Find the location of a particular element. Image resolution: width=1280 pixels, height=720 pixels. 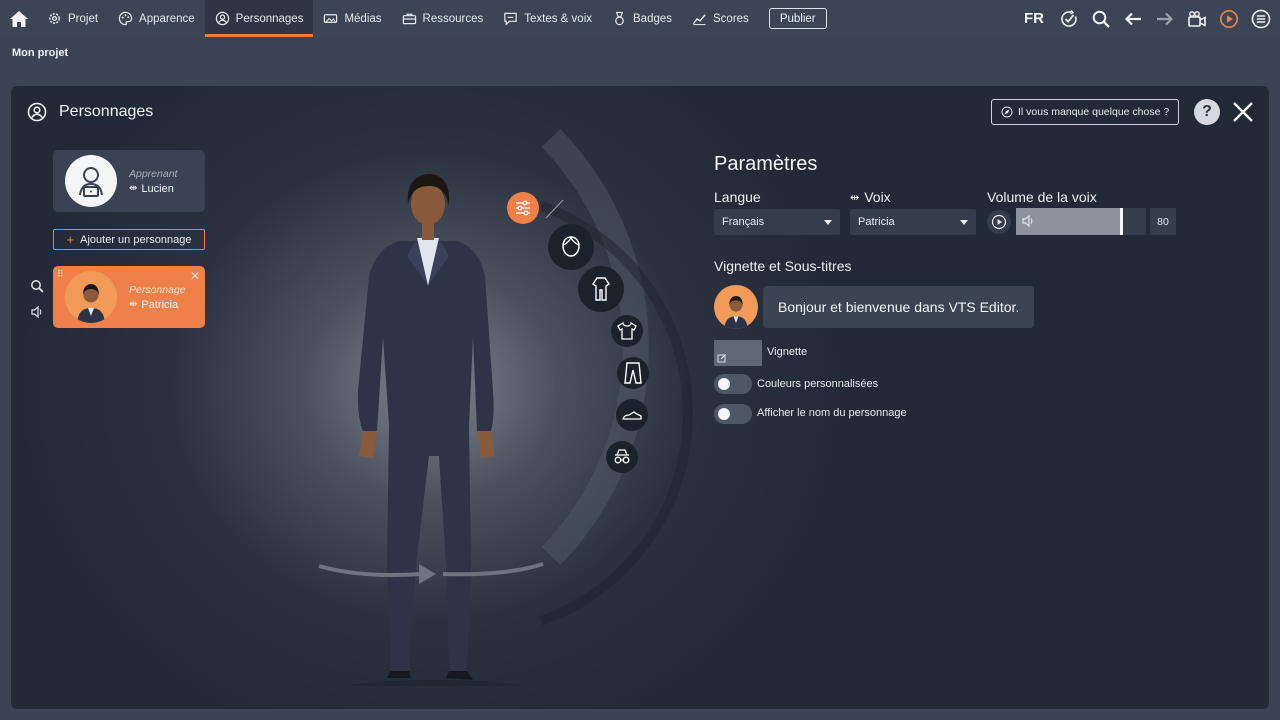

face-button is located at coordinates (571, 247).